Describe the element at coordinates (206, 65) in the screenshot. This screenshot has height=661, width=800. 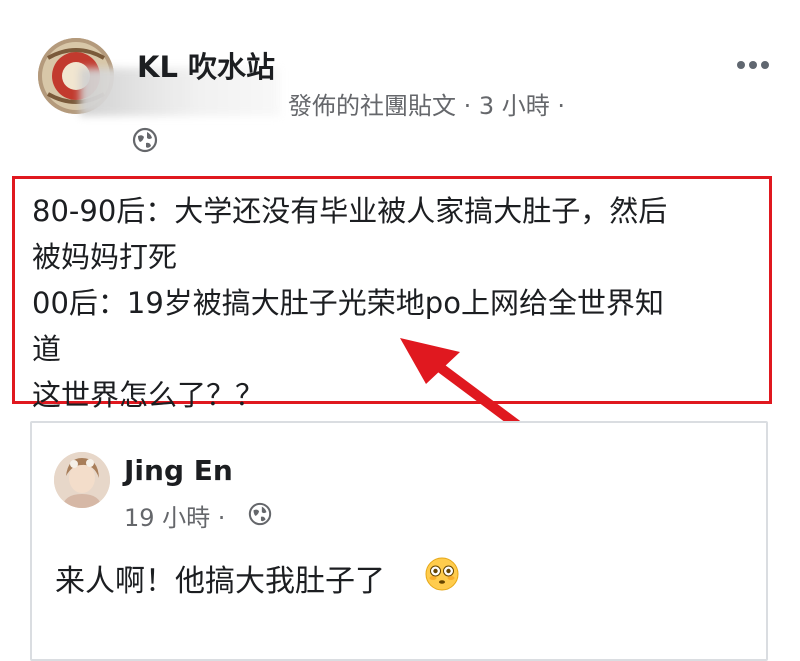
I see `group-name: KL 吹水站` at that location.